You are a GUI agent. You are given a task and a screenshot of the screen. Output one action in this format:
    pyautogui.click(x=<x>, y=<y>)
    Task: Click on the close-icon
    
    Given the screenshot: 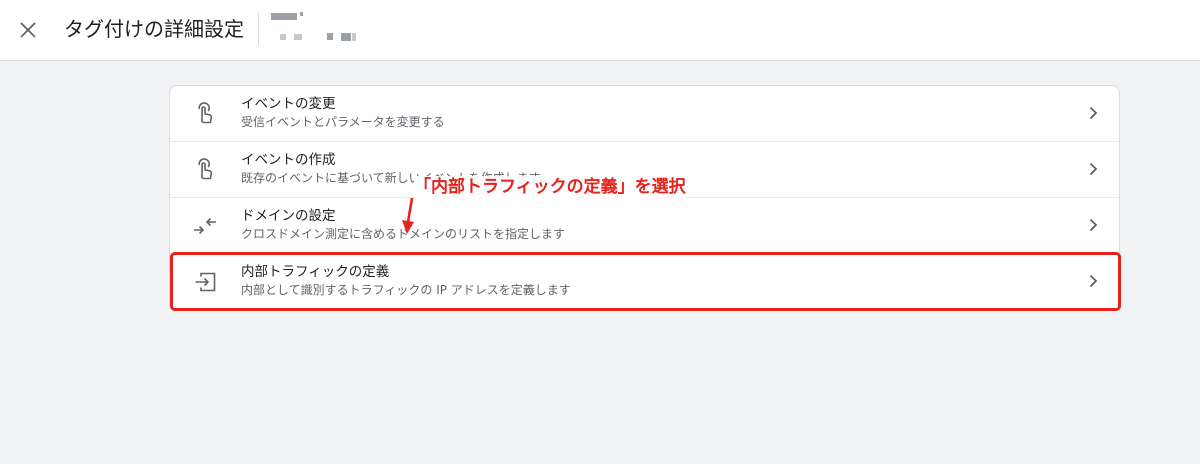 What is the action you would take?
    pyautogui.click(x=28, y=30)
    